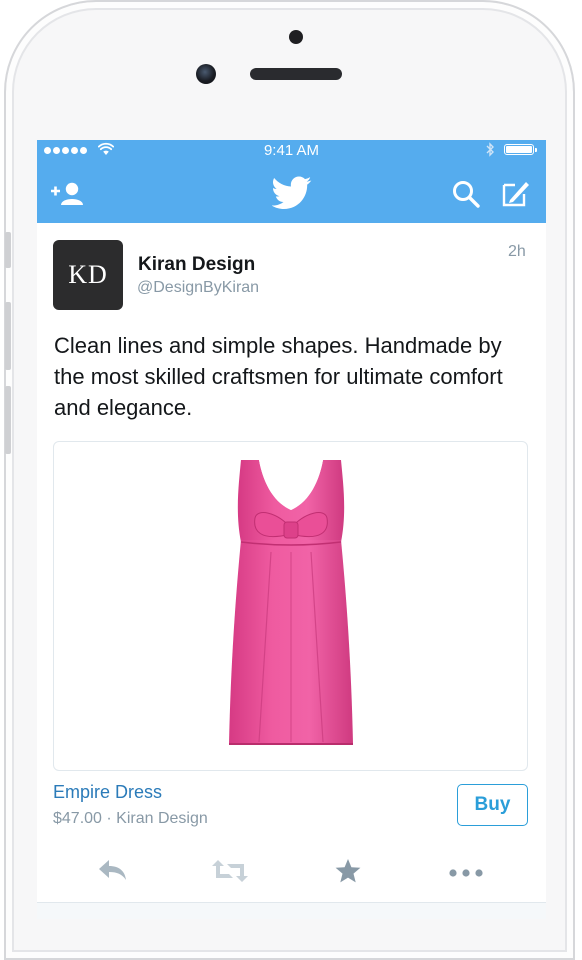 The height and width of the screenshot is (960, 582). What do you see at coordinates (69, 194) in the screenshot?
I see `add-user-icon` at bounding box center [69, 194].